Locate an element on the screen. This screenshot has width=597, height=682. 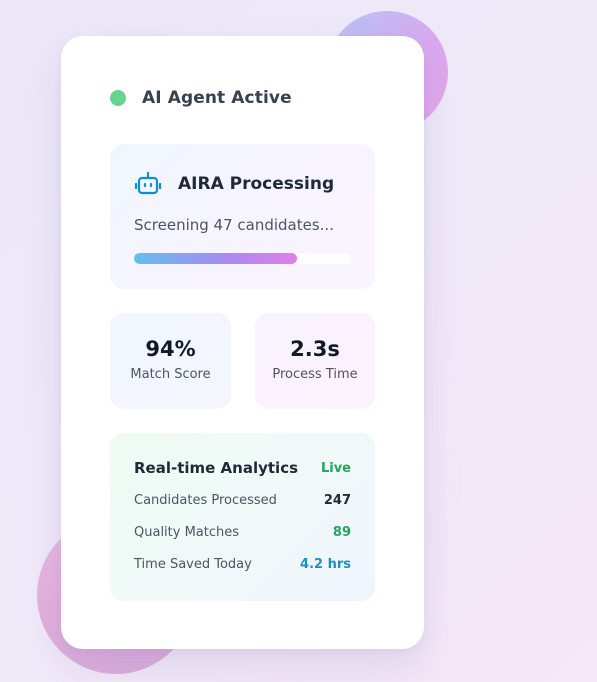
analytics-row: Candidates Processed 247 is located at coordinates (242, 500).